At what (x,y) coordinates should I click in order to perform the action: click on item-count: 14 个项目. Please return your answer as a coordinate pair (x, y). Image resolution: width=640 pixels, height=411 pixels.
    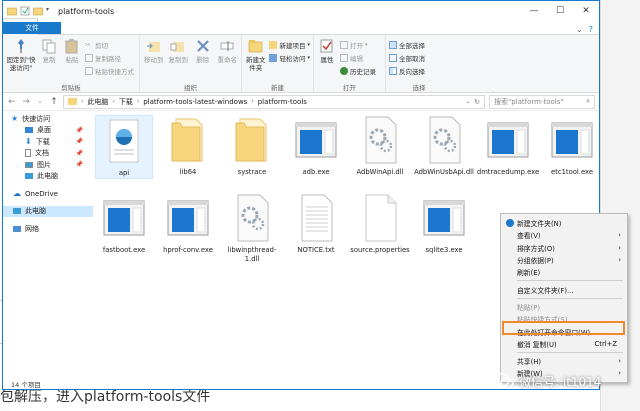
    Looking at the image, I should click on (26, 385).